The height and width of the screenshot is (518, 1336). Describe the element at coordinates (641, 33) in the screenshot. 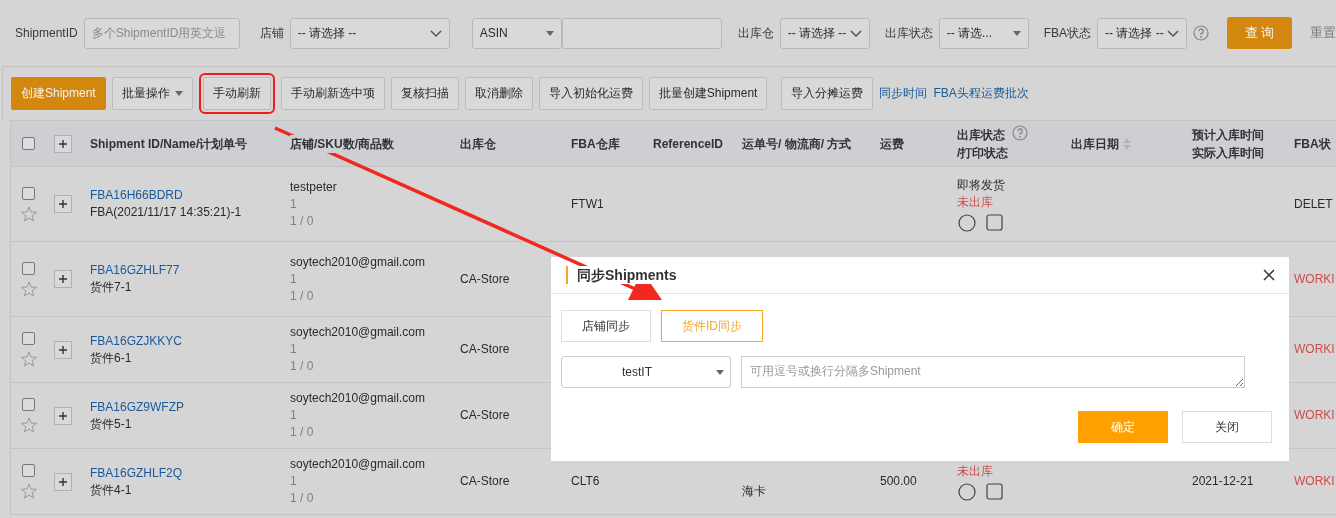

I see `asin-field` at that location.